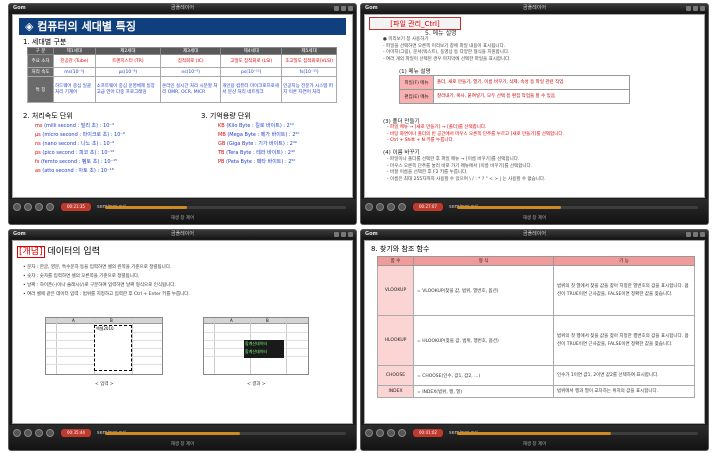 The height and width of the screenshot is (453, 724). I want to click on list-item: KB (Kilo Byte : 킬로 바이트) : 2¹⁰, so click(256, 126).